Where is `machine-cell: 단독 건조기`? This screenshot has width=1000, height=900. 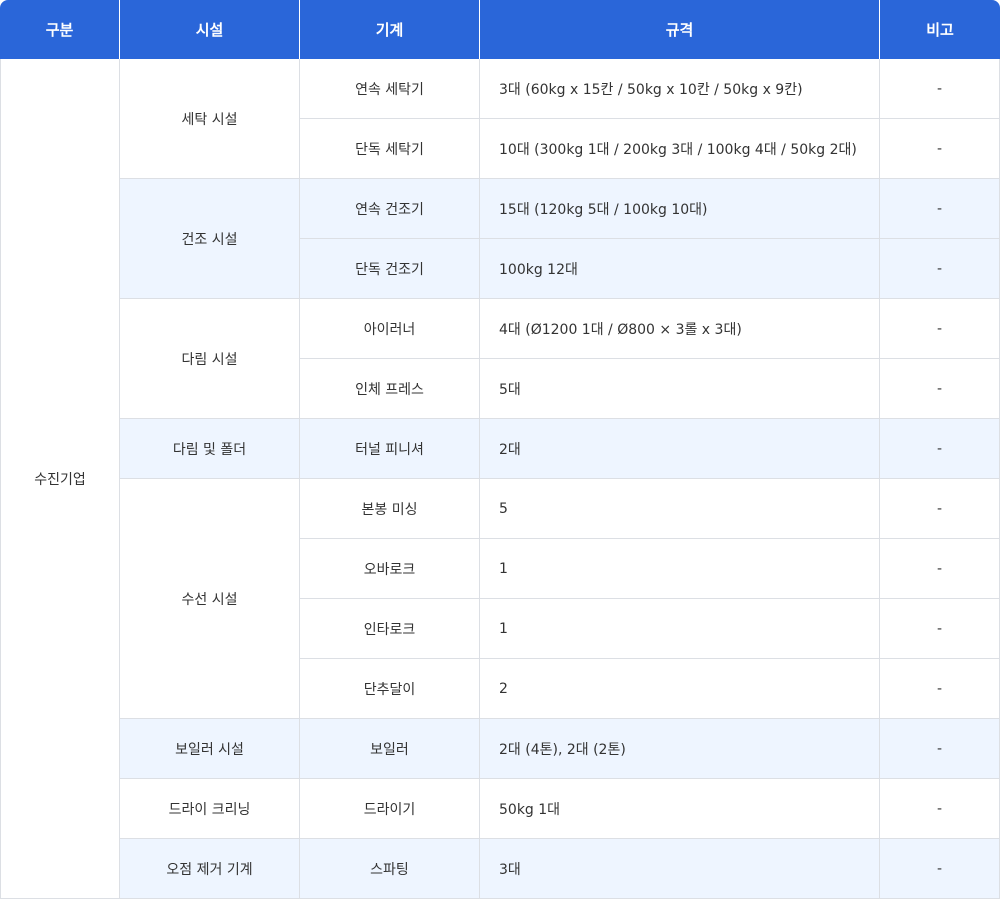
machine-cell: 단독 건조기 is located at coordinates (390, 269).